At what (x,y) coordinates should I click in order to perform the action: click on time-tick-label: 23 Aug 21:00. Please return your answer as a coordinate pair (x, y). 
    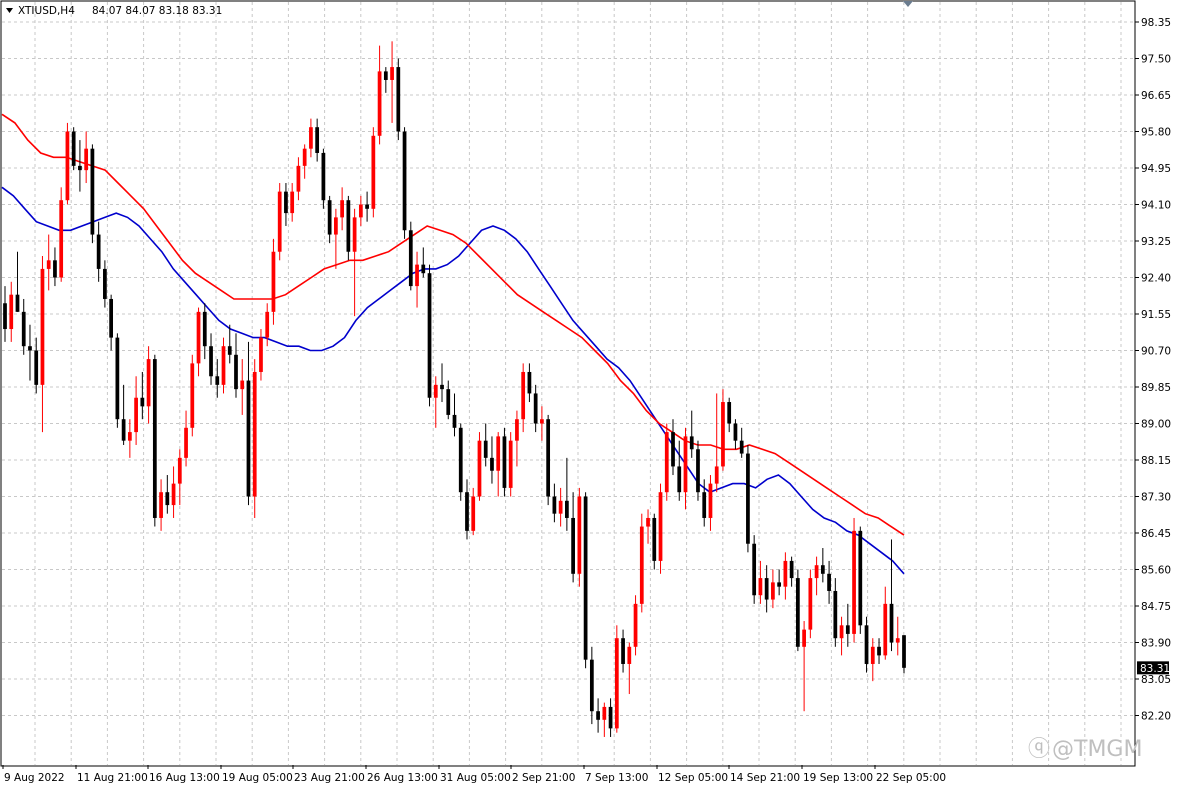
    Looking at the image, I should click on (329, 778).